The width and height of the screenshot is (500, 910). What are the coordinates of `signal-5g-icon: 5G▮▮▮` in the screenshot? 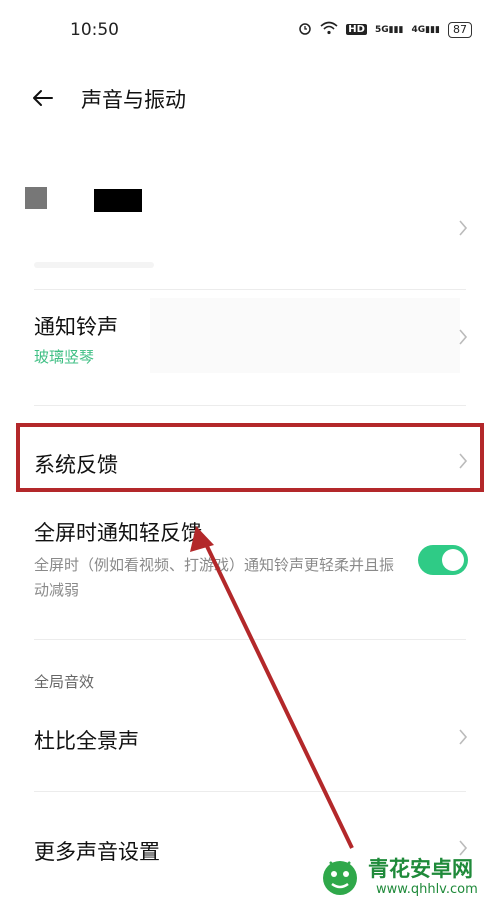 It's located at (389, 29).